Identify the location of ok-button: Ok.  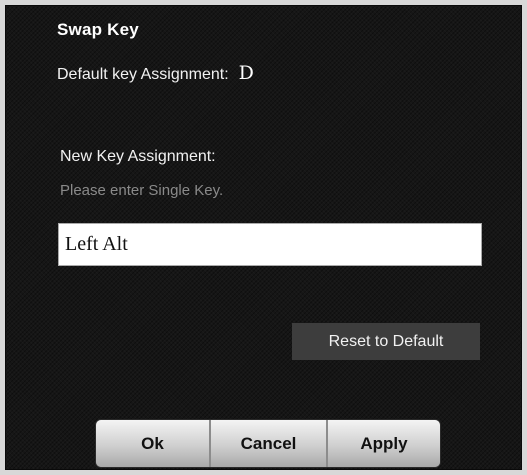
(152, 443).